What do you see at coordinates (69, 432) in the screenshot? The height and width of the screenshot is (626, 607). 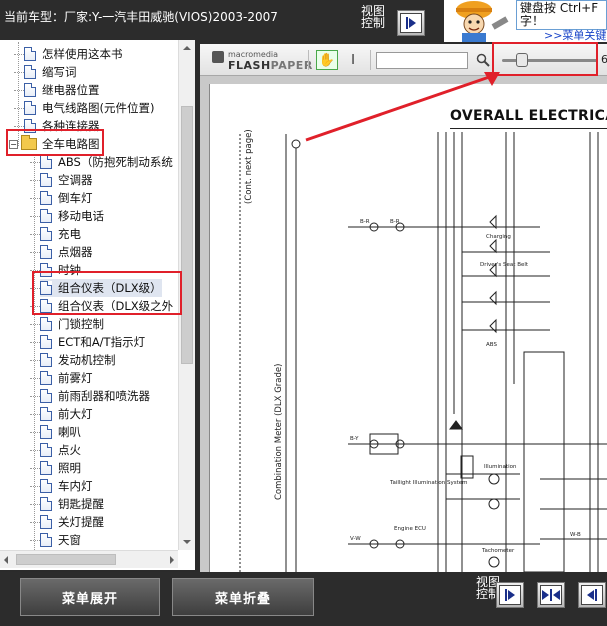 I see `tree-item-label: 喇叭` at bounding box center [69, 432].